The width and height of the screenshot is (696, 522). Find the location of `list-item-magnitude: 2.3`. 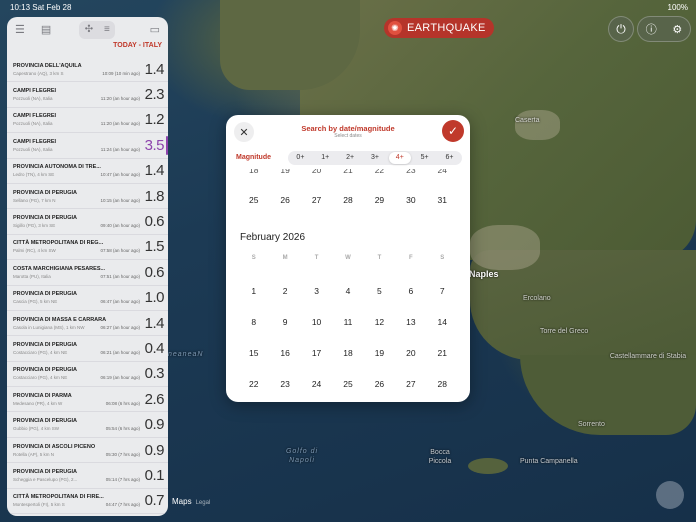

list-item-magnitude: 2.3 is located at coordinates (154, 95).